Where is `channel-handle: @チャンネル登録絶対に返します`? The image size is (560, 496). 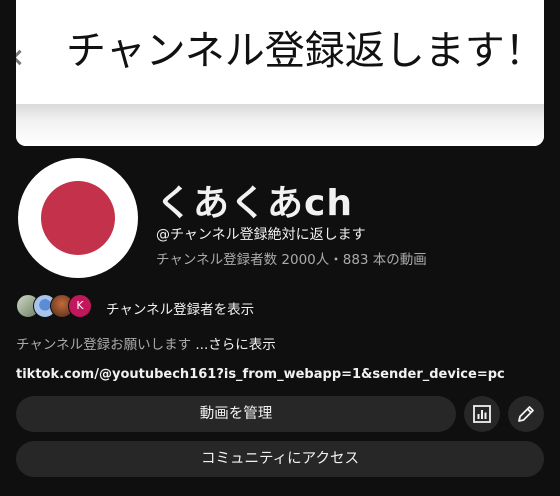
channel-handle: @チャンネル登録絶対に返します is located at coordinates (261, 235).